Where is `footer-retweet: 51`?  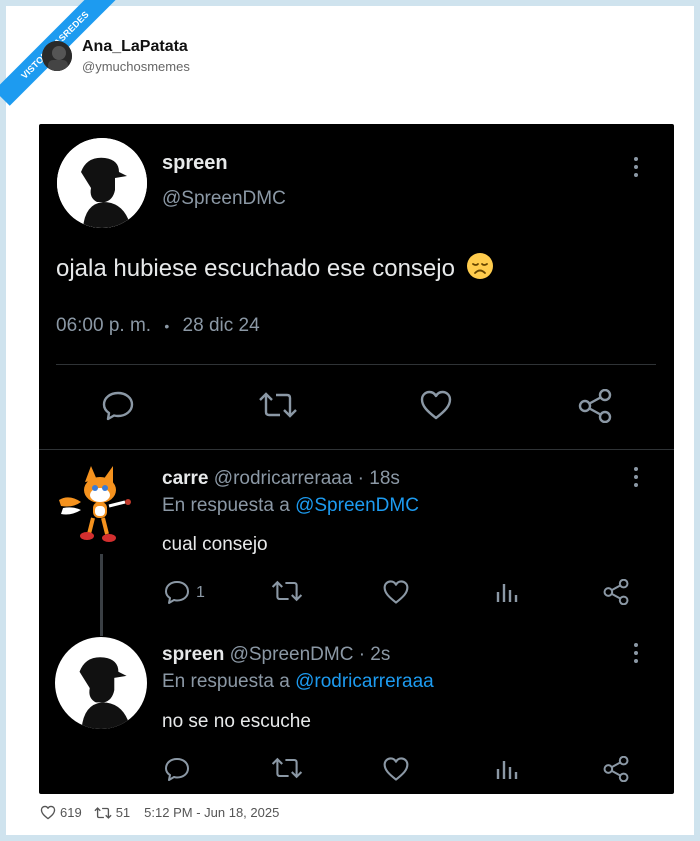
footer-retweet: 51 is located at coordinates (112, 812).